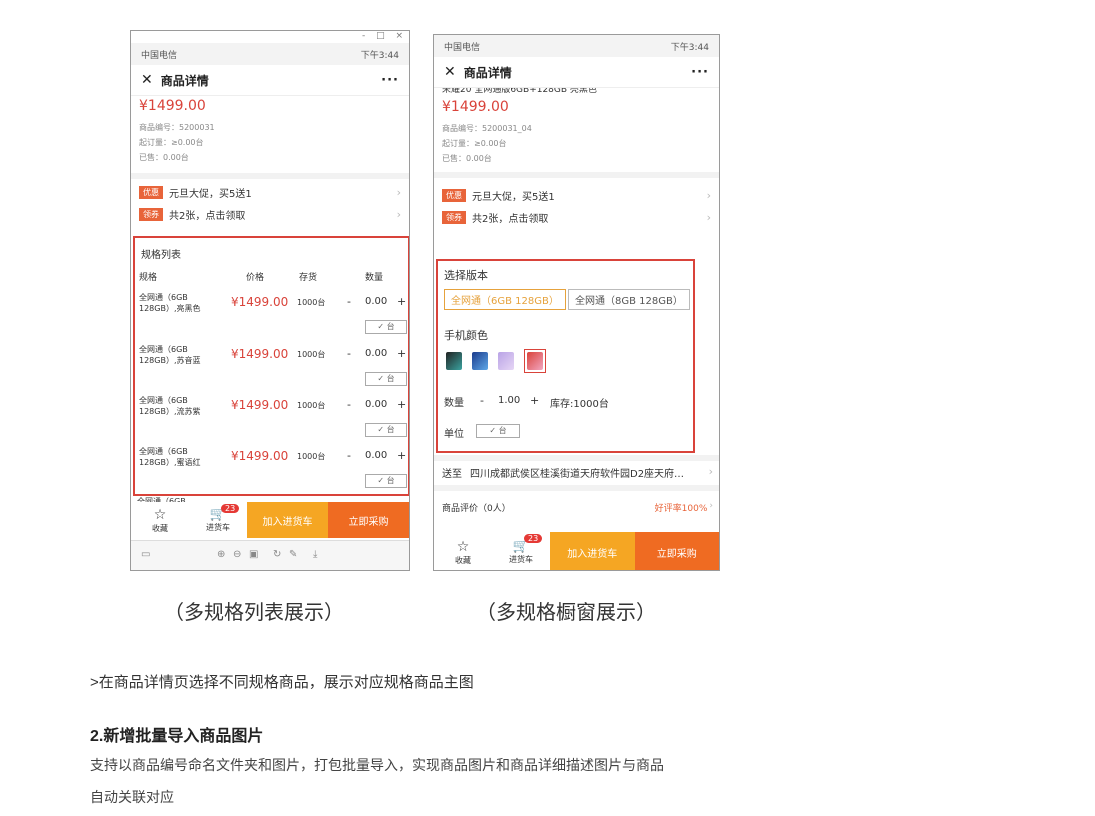 This screenshot has height=816, width=1095. I want to click on download-icon: ⤓, so click(315, 554).